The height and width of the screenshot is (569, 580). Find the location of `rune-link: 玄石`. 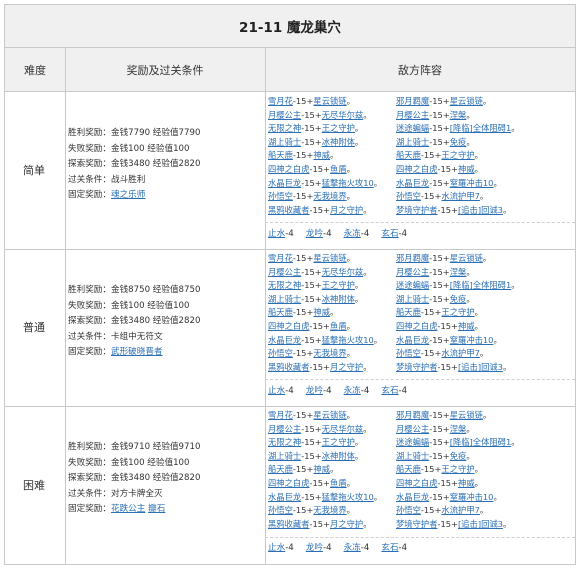

rune-link: 玄石 is located at coordinates (389, 391).